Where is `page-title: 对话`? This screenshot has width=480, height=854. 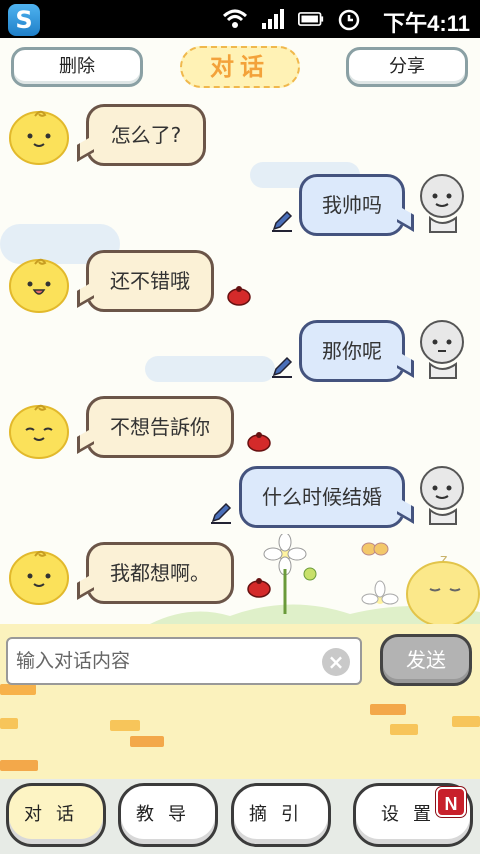
page-title: 对话 is located at coordinates (240, 67).